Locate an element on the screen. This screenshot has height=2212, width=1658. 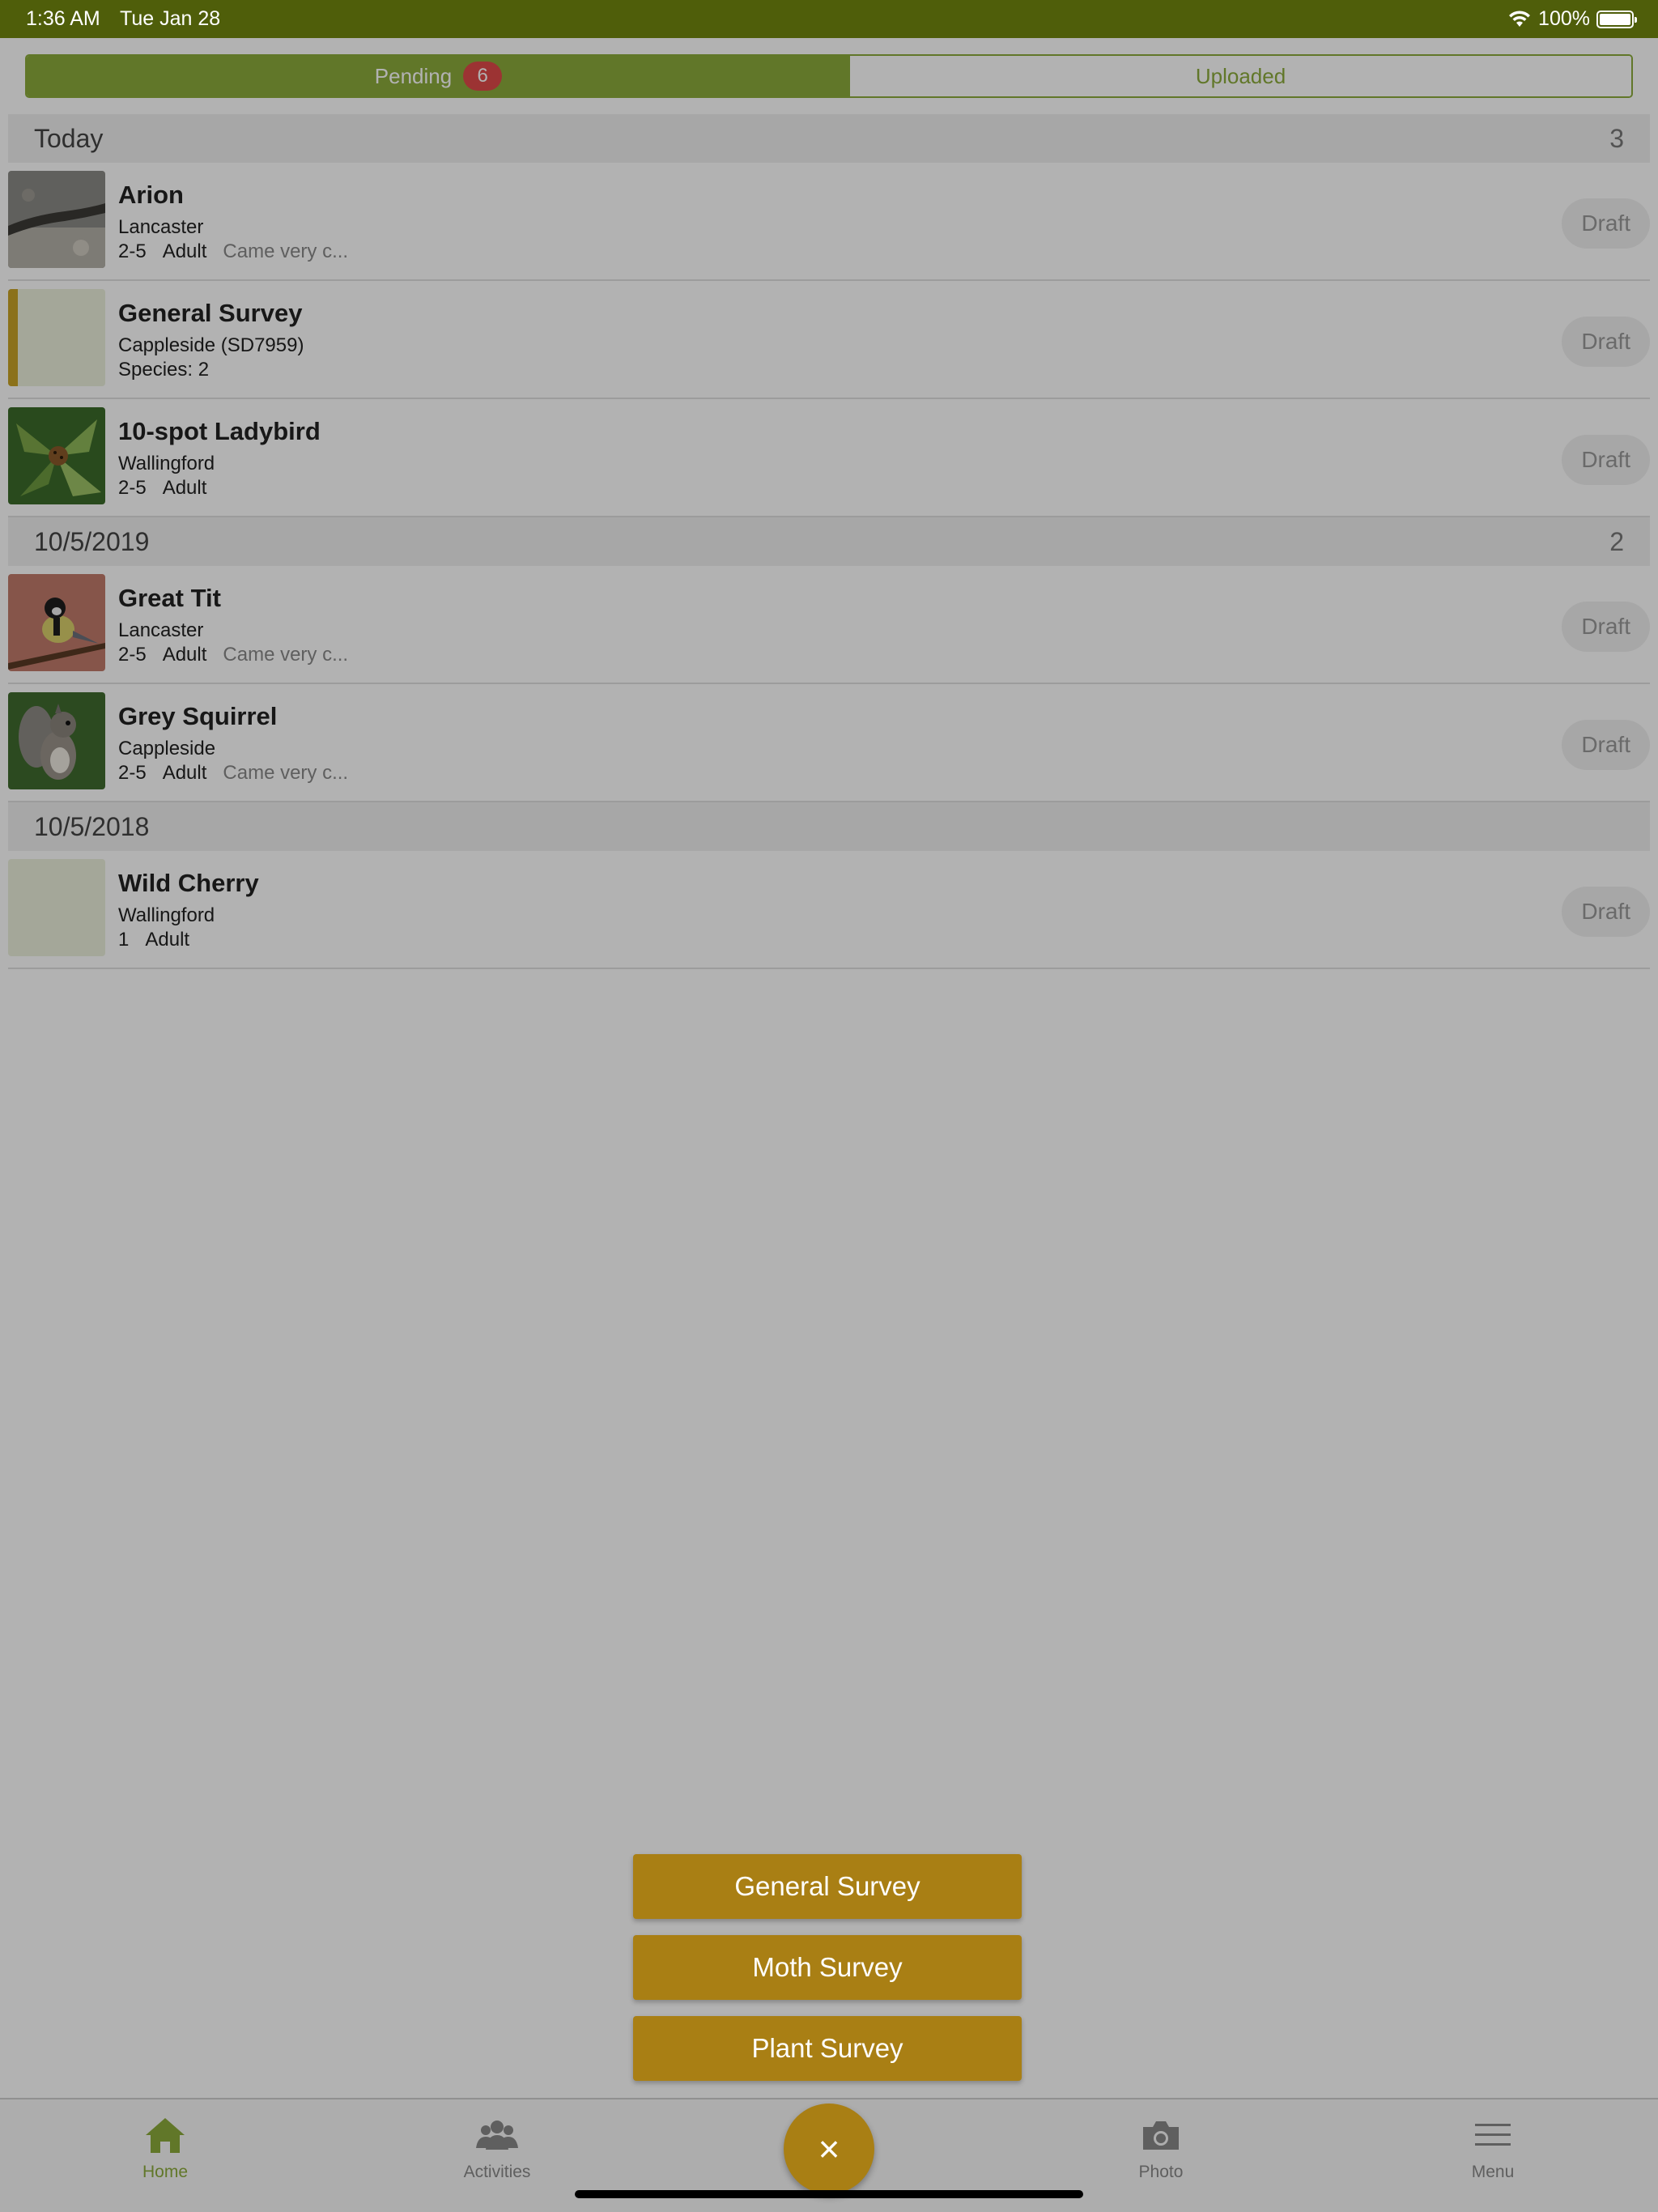
general-survey-button: General Survey is located at coordinates (827, 1887).